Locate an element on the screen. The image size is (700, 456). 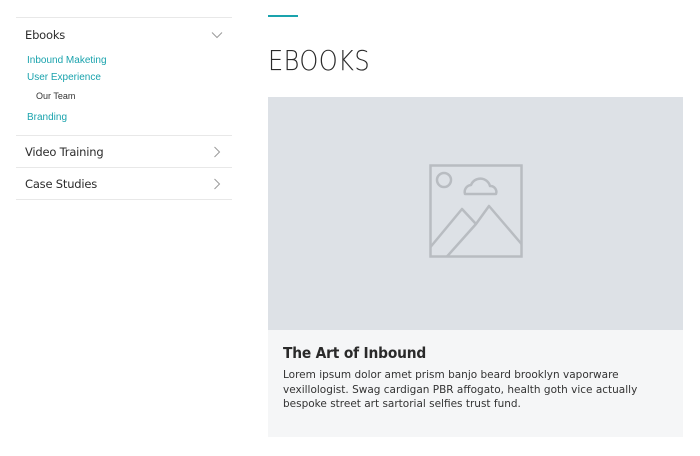
chevron-down-icon is located at coordinates (217, 35).